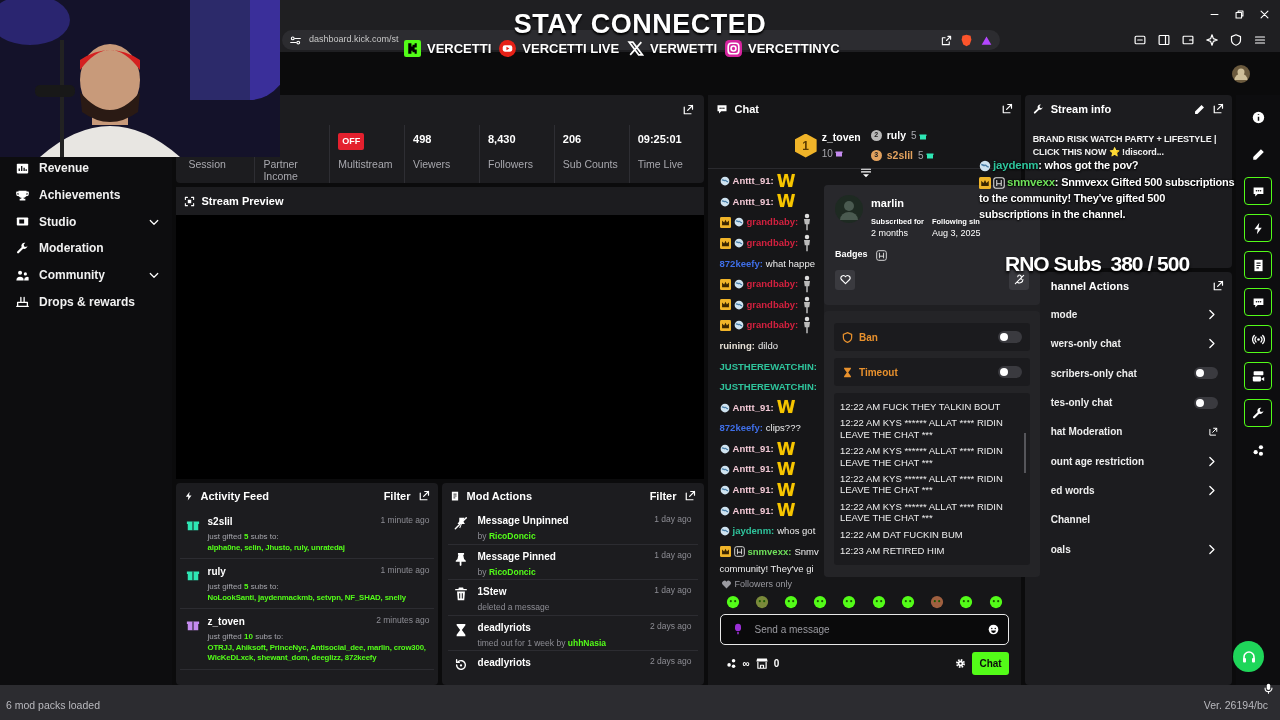 This screenshot has height=720, width=1280. What do you see at coordinates (1241, 73) in the screenshot?
I see `avatar` at bounding box center [1241, 73].